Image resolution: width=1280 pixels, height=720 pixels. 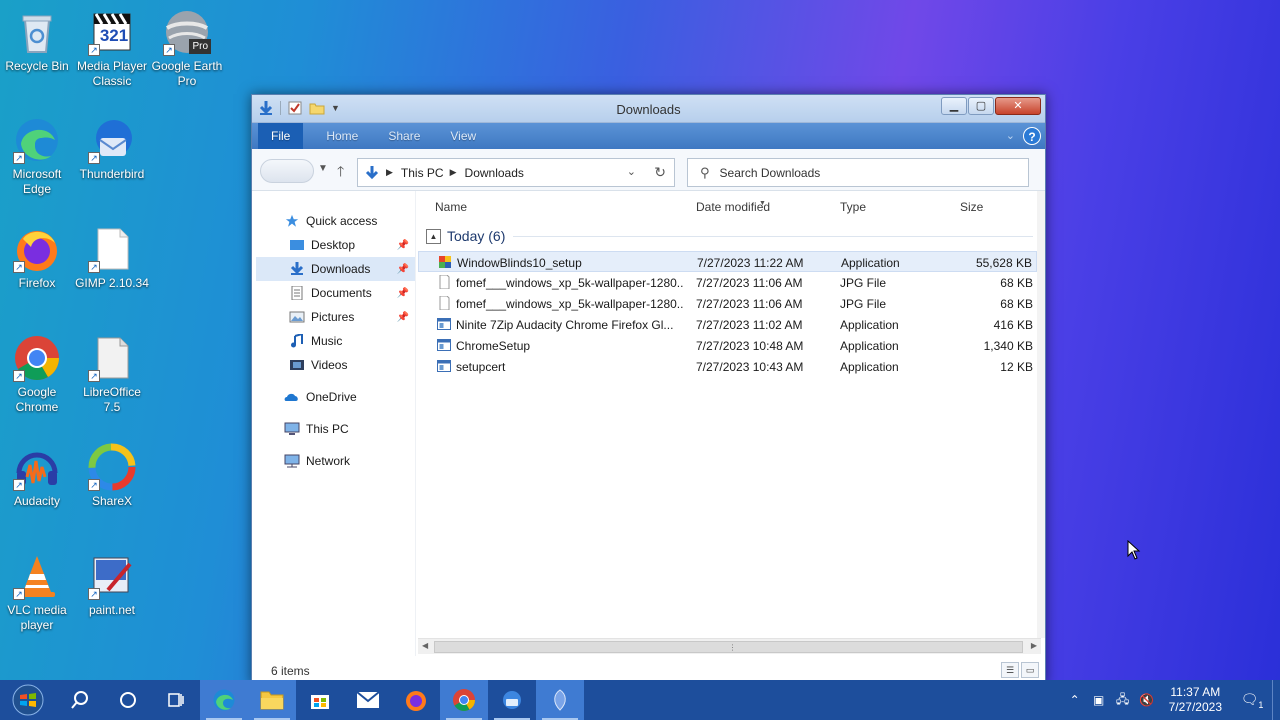 I want to click on ribbon-tabs: File Home Share View ⌄ ?, so click(x=648, y=136).